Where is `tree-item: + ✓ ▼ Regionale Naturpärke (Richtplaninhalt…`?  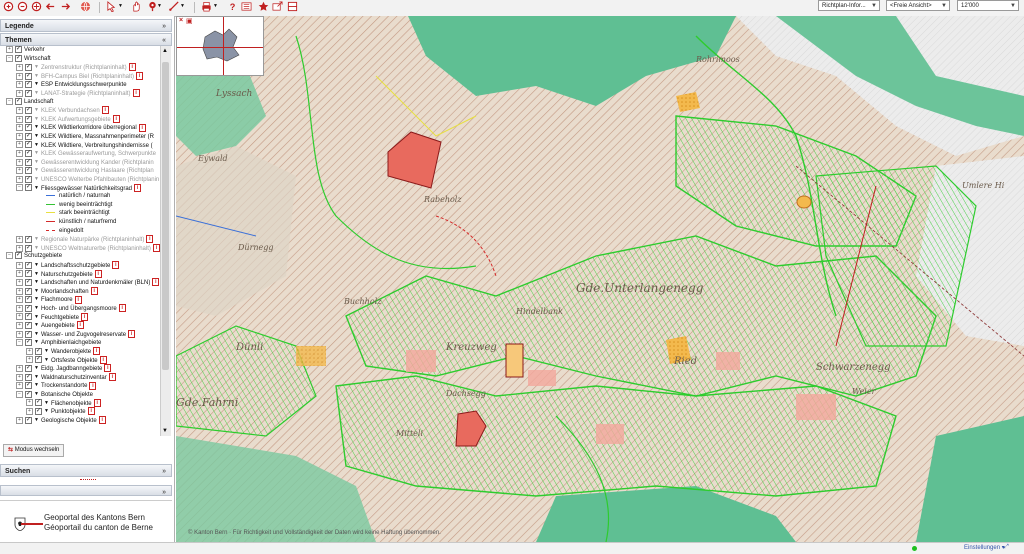
tree-item: + ✓ ▼ Regionale Naturpärke (Richtplaninhalt… is located at coordinates (85, 239).